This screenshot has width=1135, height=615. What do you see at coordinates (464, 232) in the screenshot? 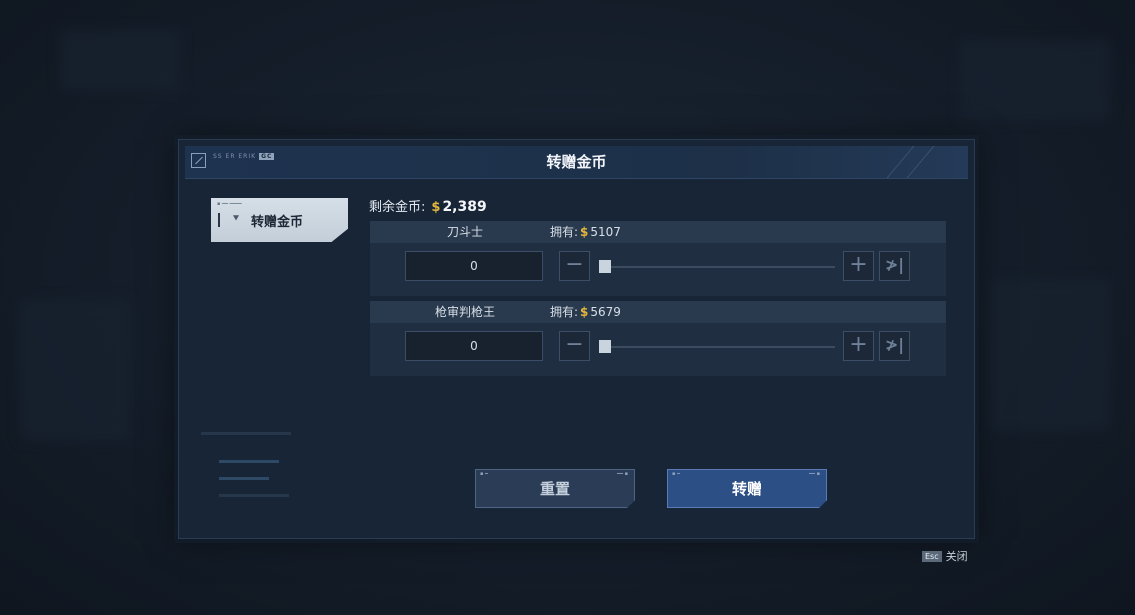
I see `player-name: 刀斗士` at bounding box center [464, 232].